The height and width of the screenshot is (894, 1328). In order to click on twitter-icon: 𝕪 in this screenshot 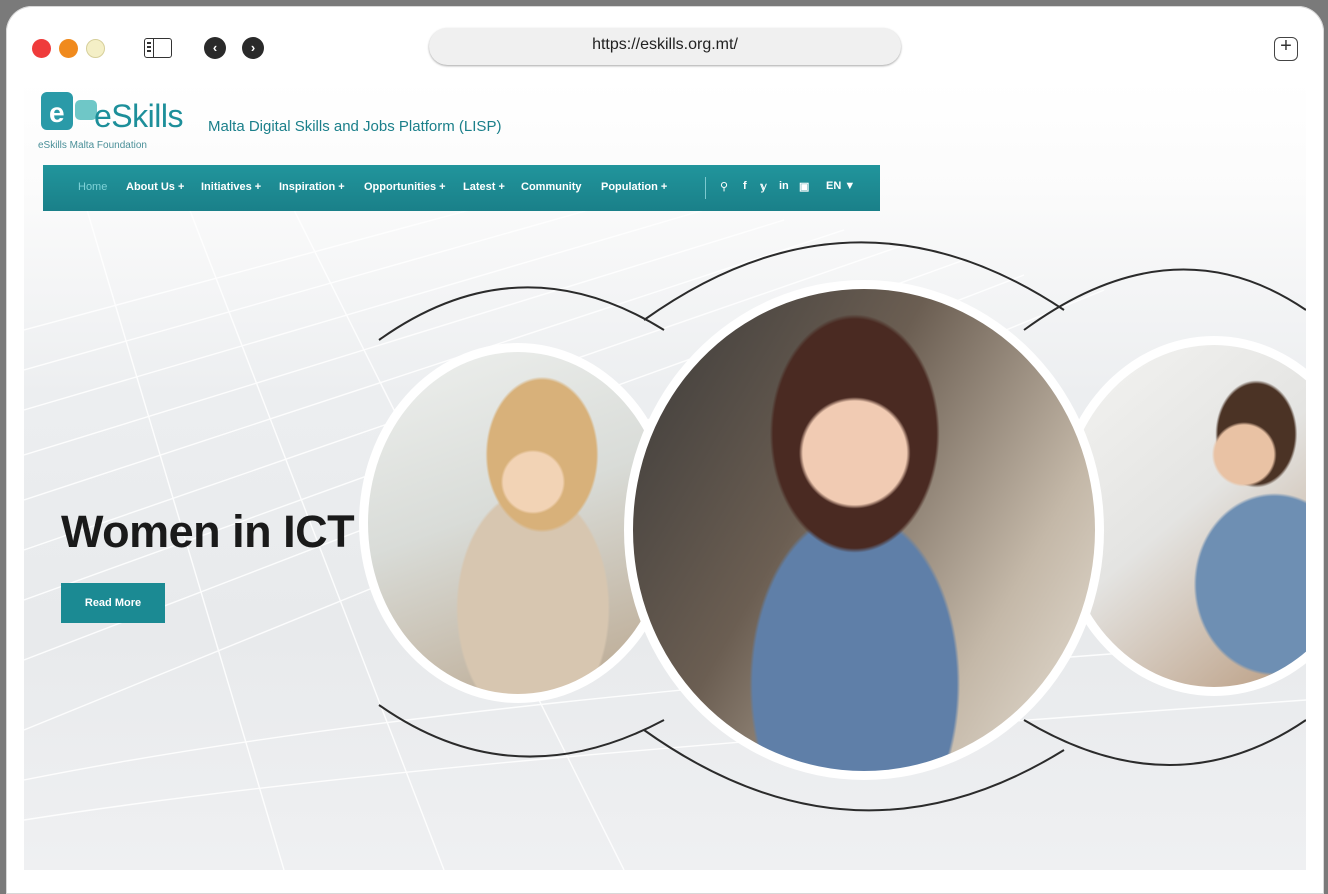, I will do `click(763, 186)`.